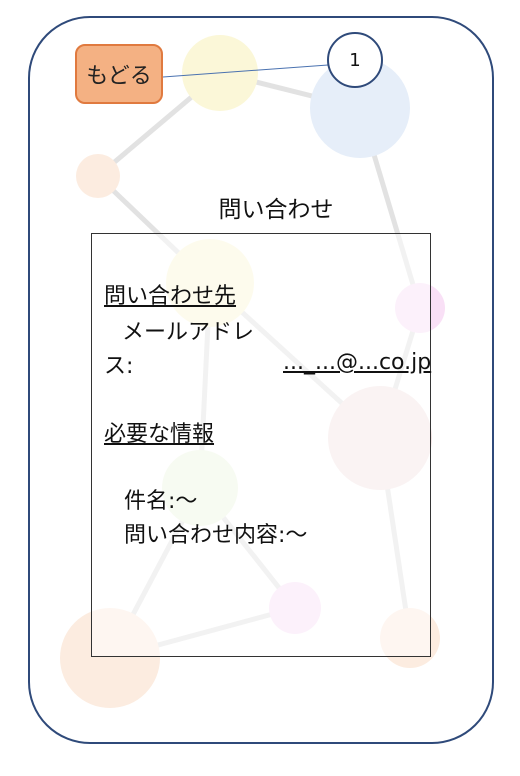 This screenshot has height=776, width=520. I want to click on email-label-line2: ス:, so click(119, 366).